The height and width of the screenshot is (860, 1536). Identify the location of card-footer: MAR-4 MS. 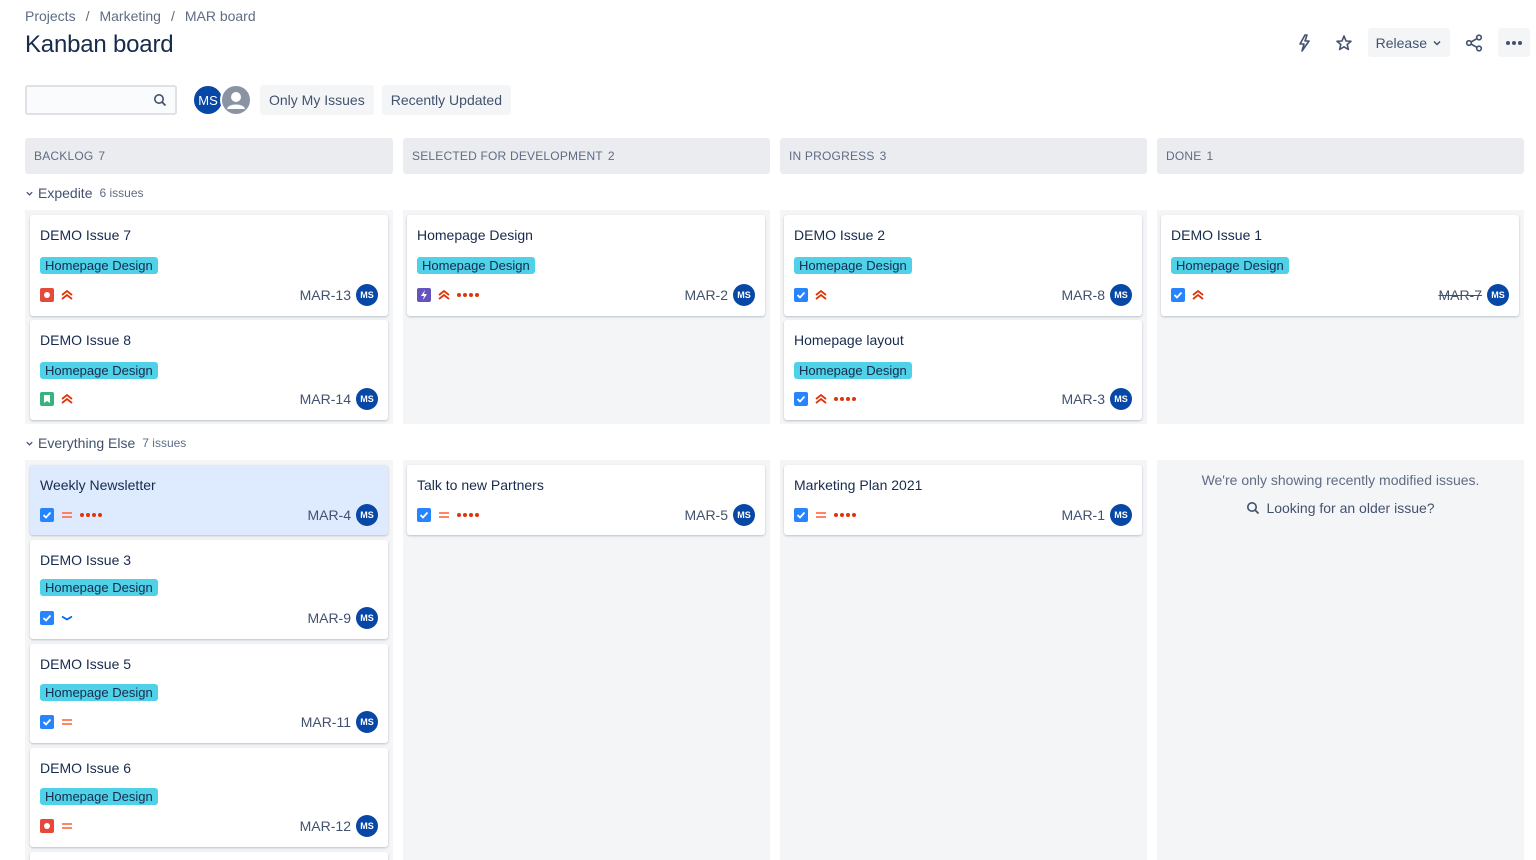
(209, 515).